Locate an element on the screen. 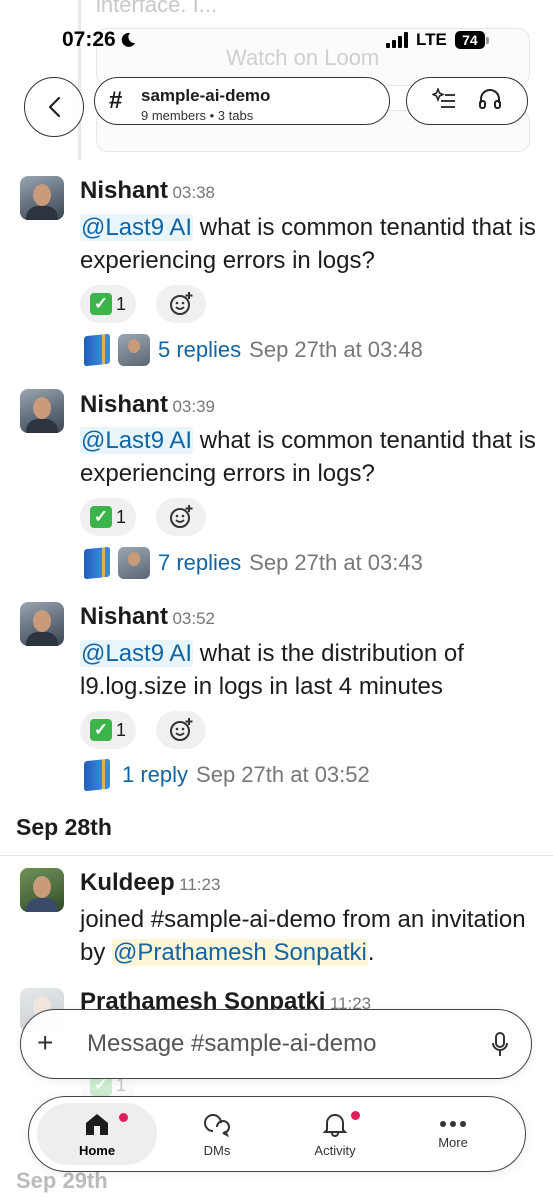 Image resolution: width=553 pixels, height=1200 pixels. network-label: LTE is located at coordinates (431, 39).